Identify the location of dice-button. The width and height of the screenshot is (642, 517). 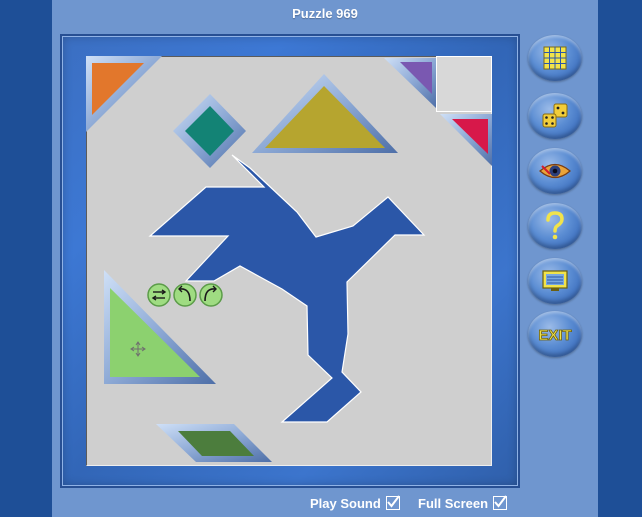
(555, 116).